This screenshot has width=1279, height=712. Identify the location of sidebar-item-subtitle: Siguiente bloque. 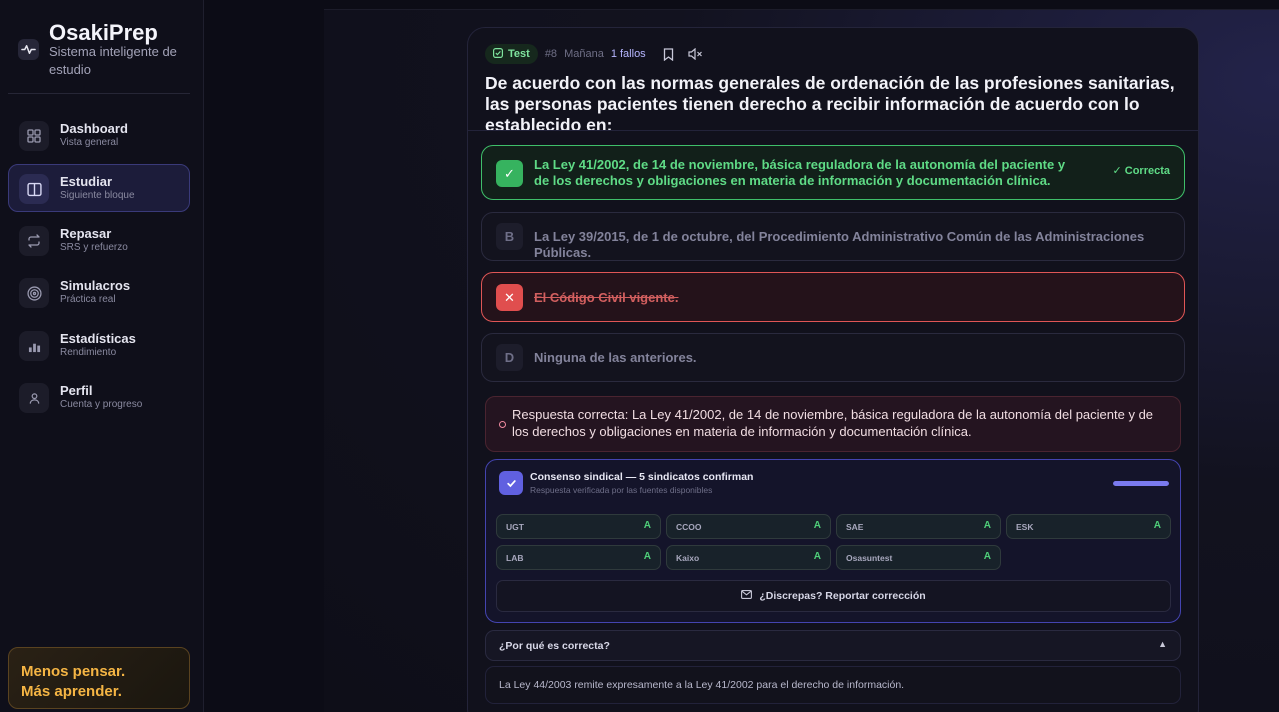
(97, 195).